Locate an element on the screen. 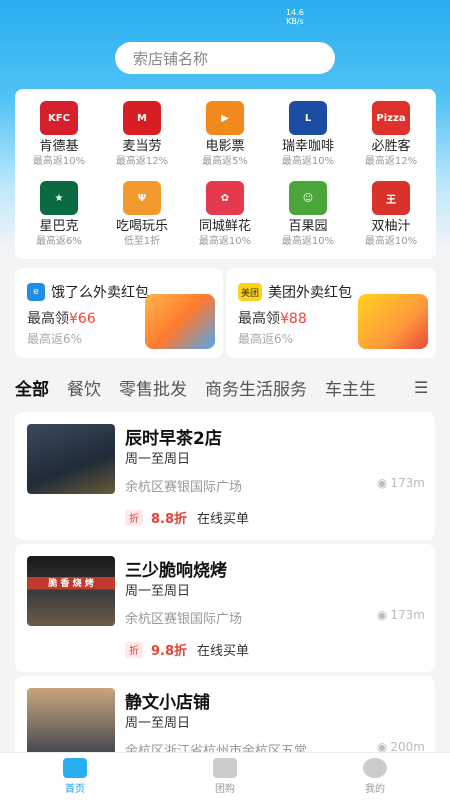 Image resolution: width=450 pixels, height=800 pixels. brand-name: 星巴克 is located at coordinates (59, 226).